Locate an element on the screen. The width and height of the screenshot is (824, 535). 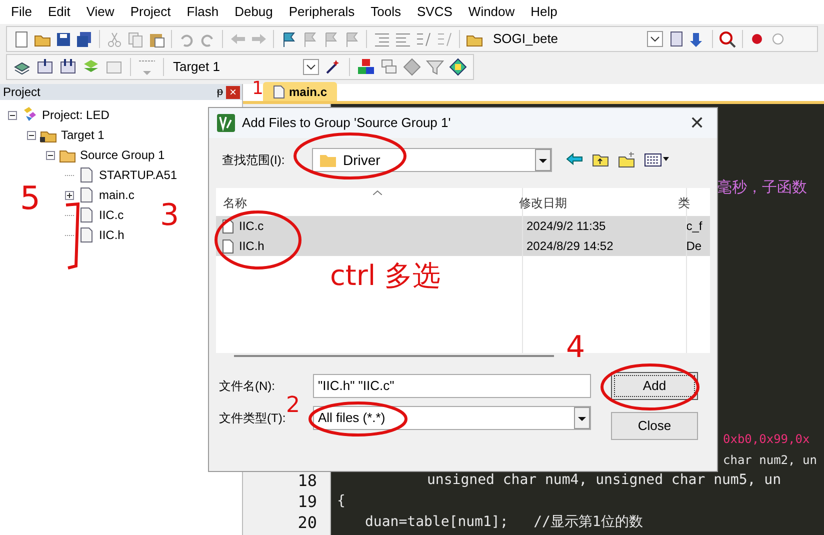
save-all-icon is located at coordinates (84, 39).